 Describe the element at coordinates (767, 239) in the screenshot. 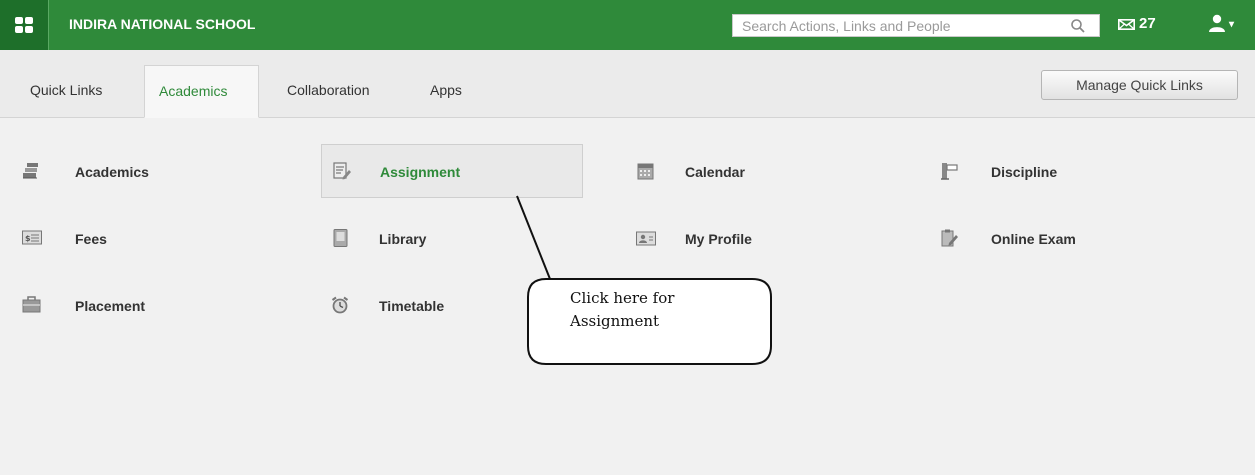

I see `link-my-profile: My Profile` at that location.